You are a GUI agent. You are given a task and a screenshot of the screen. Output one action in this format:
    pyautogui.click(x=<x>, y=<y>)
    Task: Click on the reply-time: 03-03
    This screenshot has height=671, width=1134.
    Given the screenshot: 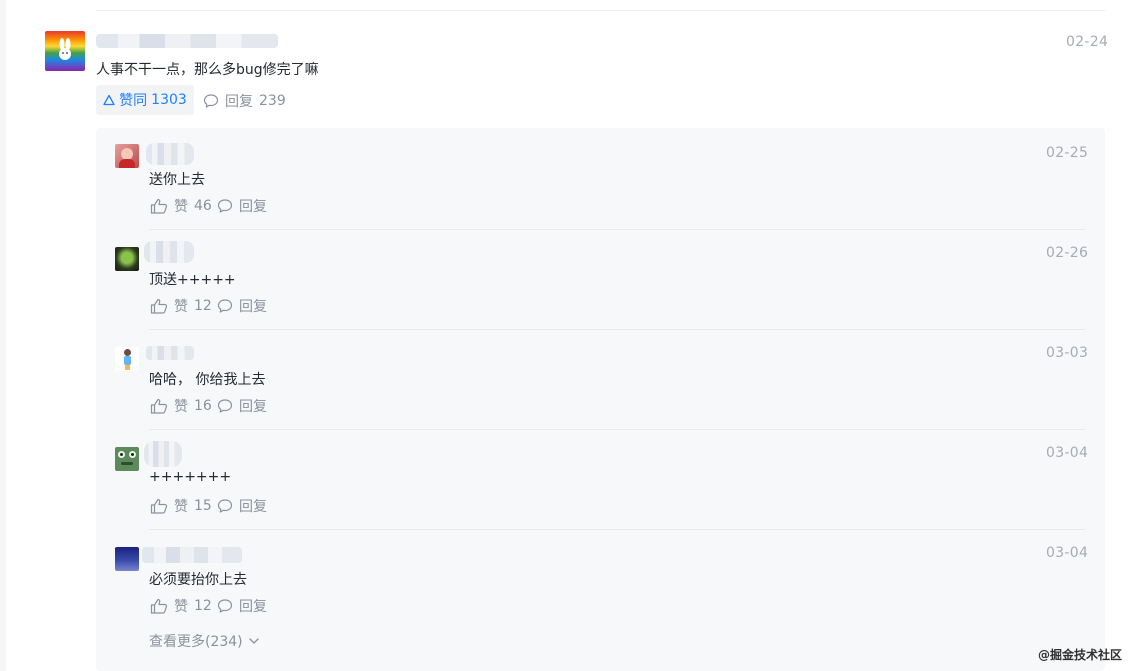 What is the action you would take?
    pyautogui.click(x=1067, y=353)
    